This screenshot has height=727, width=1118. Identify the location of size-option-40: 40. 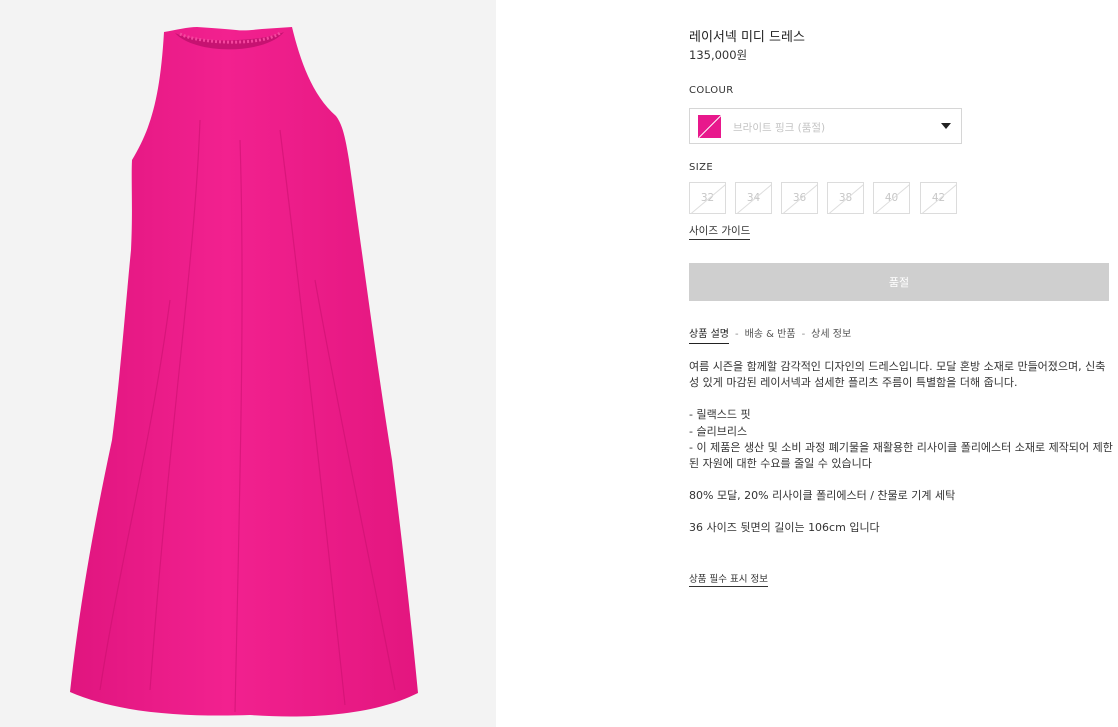
(891, 198).